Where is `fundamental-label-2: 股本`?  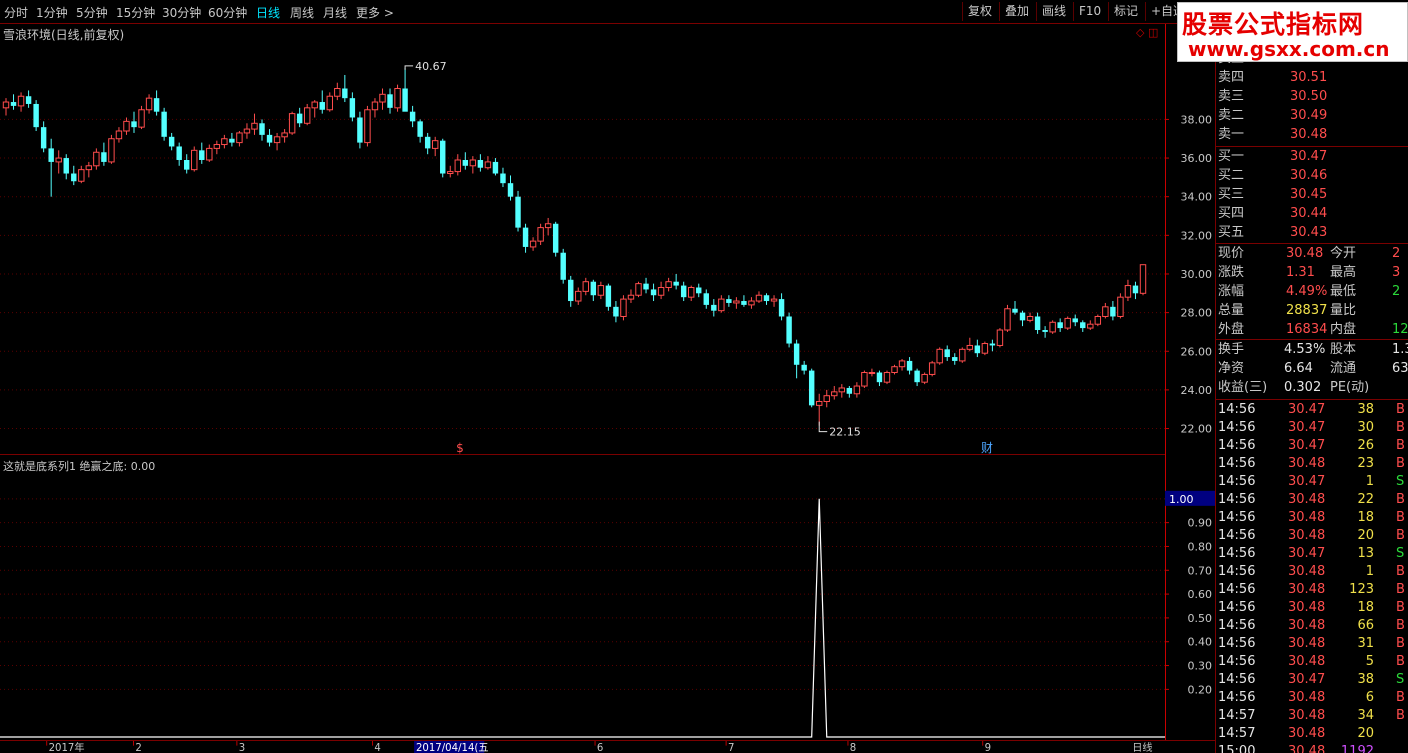
fundamental-label-2: 股本 is located at coordinates (1343, 349).